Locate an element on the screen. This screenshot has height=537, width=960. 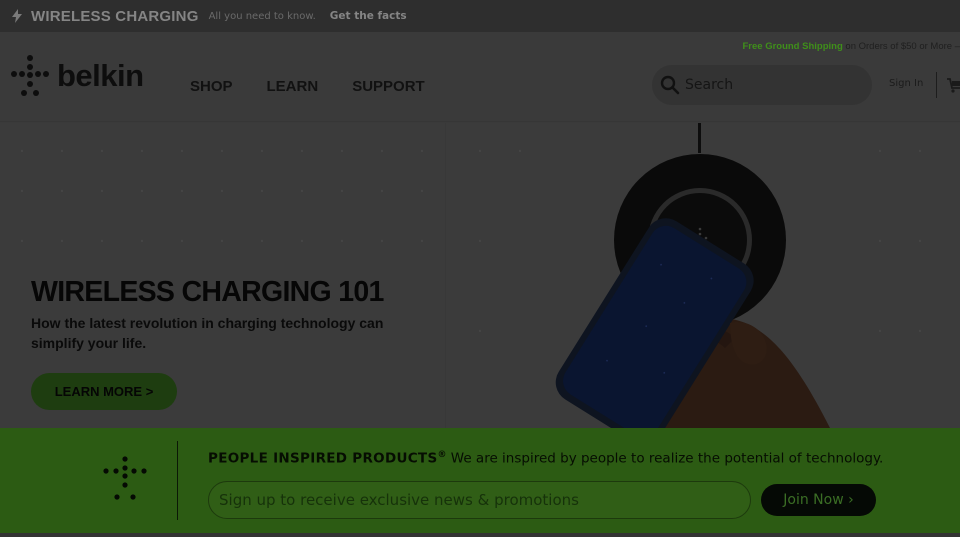
learn-more-button: LEARN MORE > is located at coordinates (104, 391).